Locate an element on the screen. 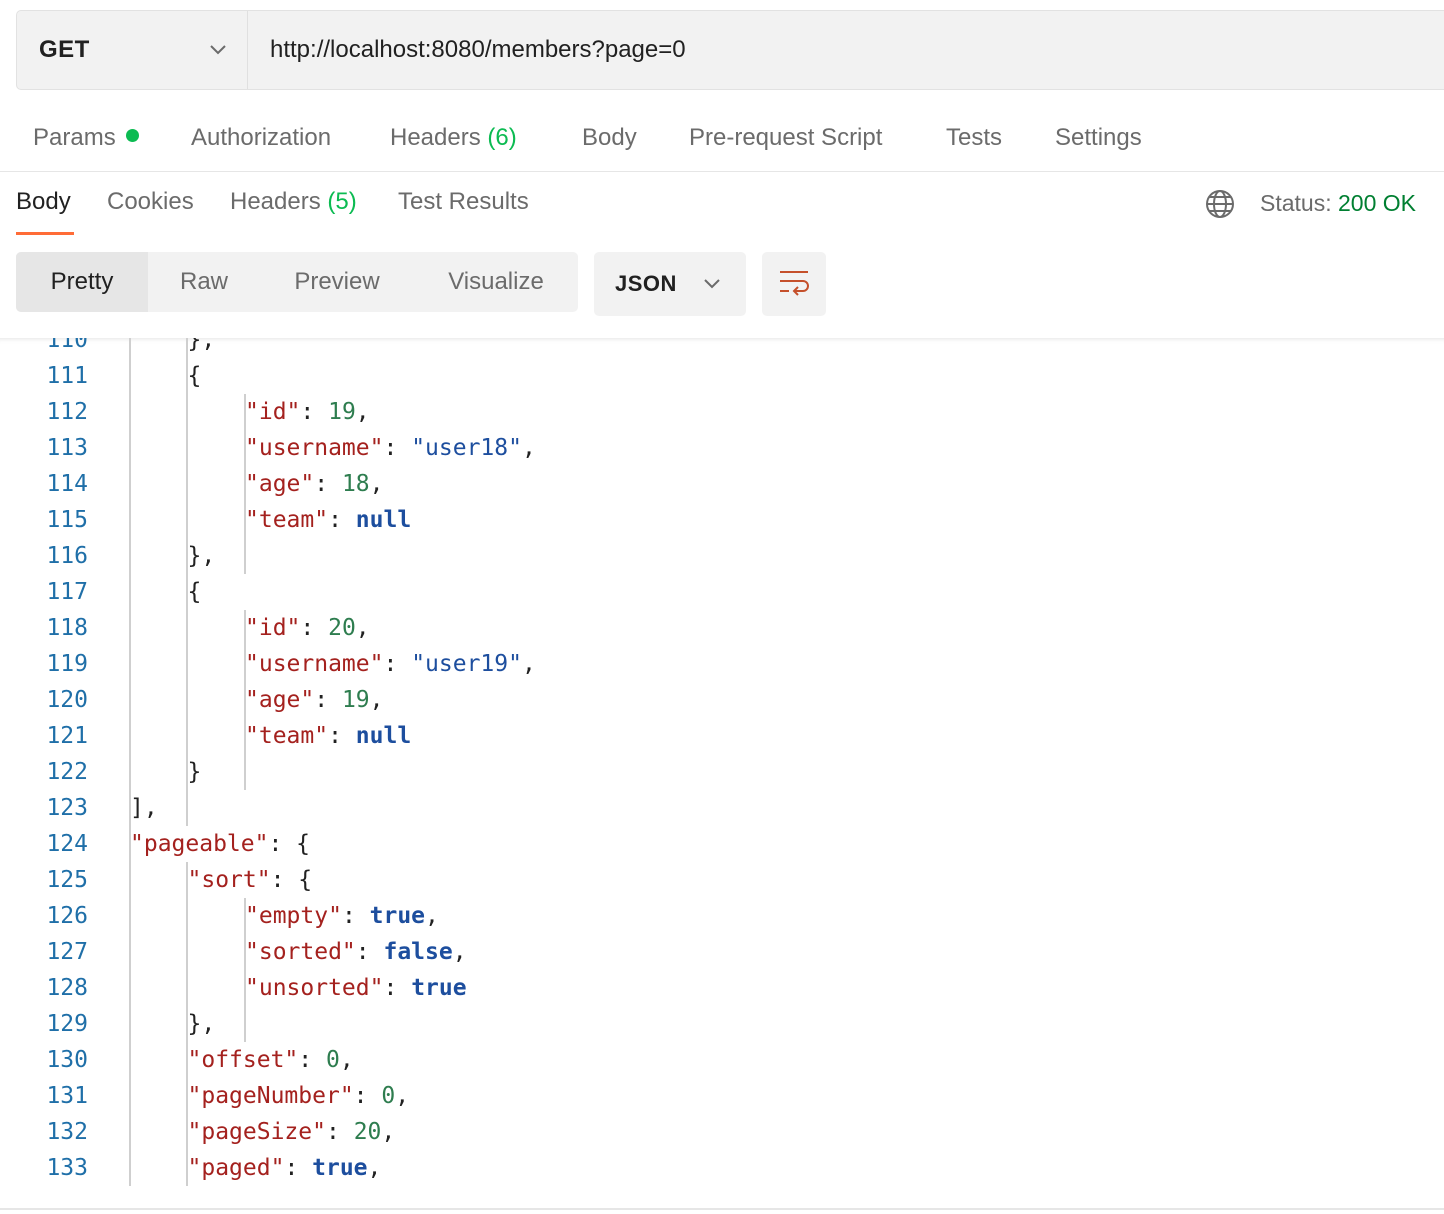 The image size is (1444, 1214). response-tab-headers: Headers (5) is located at coordinates (293, 202).